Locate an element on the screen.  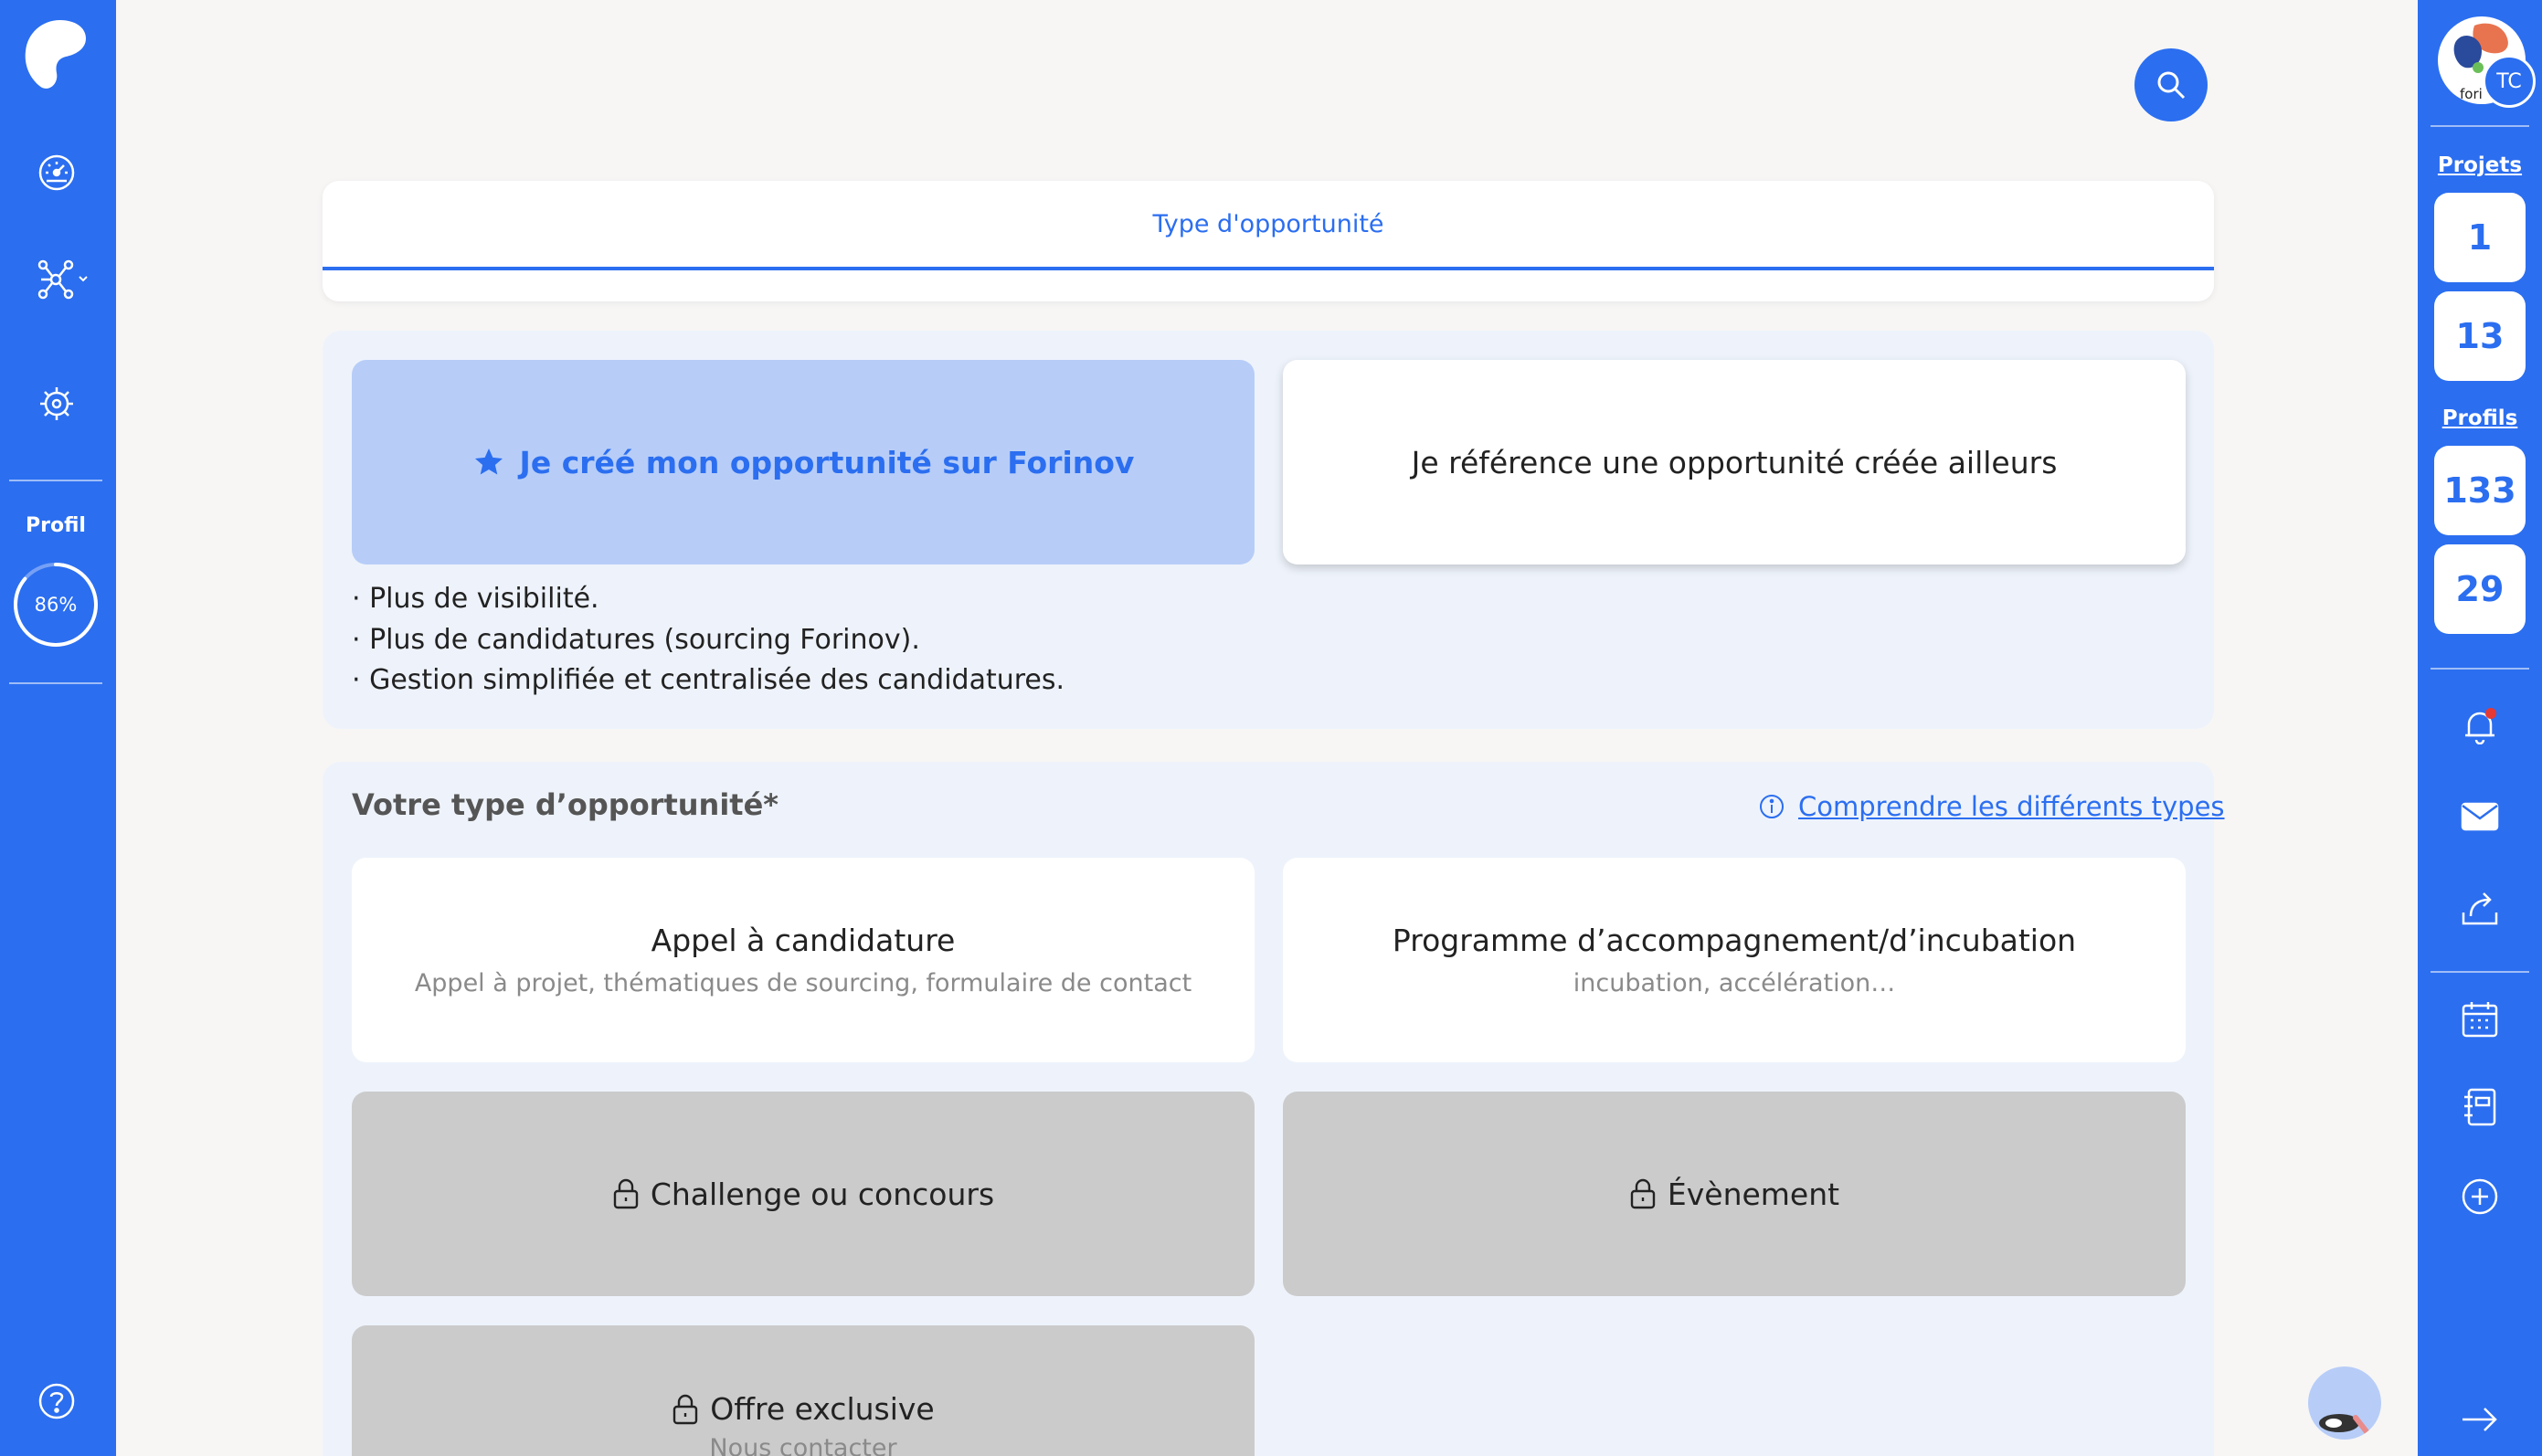
opportunity-type-title: Votre type d’opportunité* is located at coordinates (565, 805).